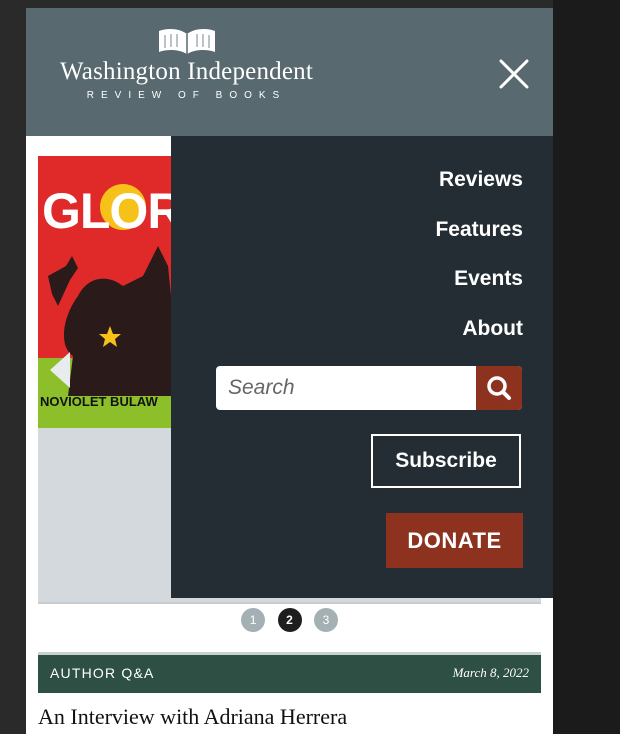 This screenshot has width=620, height=734. I want to click on article-category: AUTHOR Q&A, so click(102, 673).